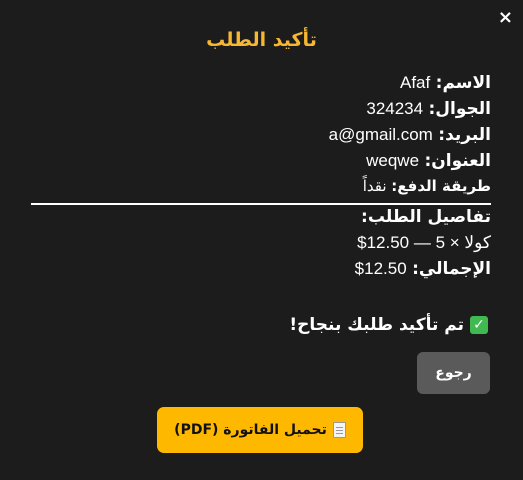  I want to click on document-icon, so click(339, 430).